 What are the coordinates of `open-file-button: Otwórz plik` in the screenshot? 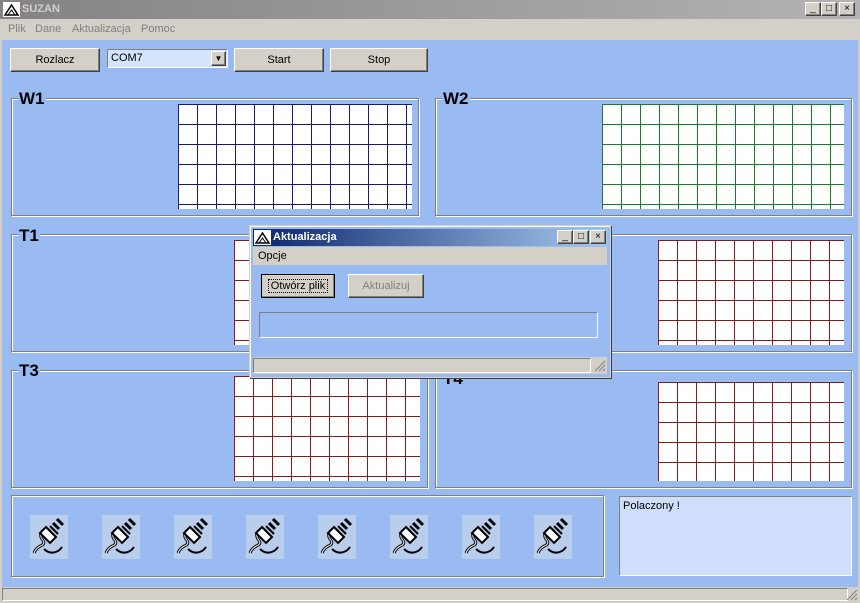 It's located at (298, 286).